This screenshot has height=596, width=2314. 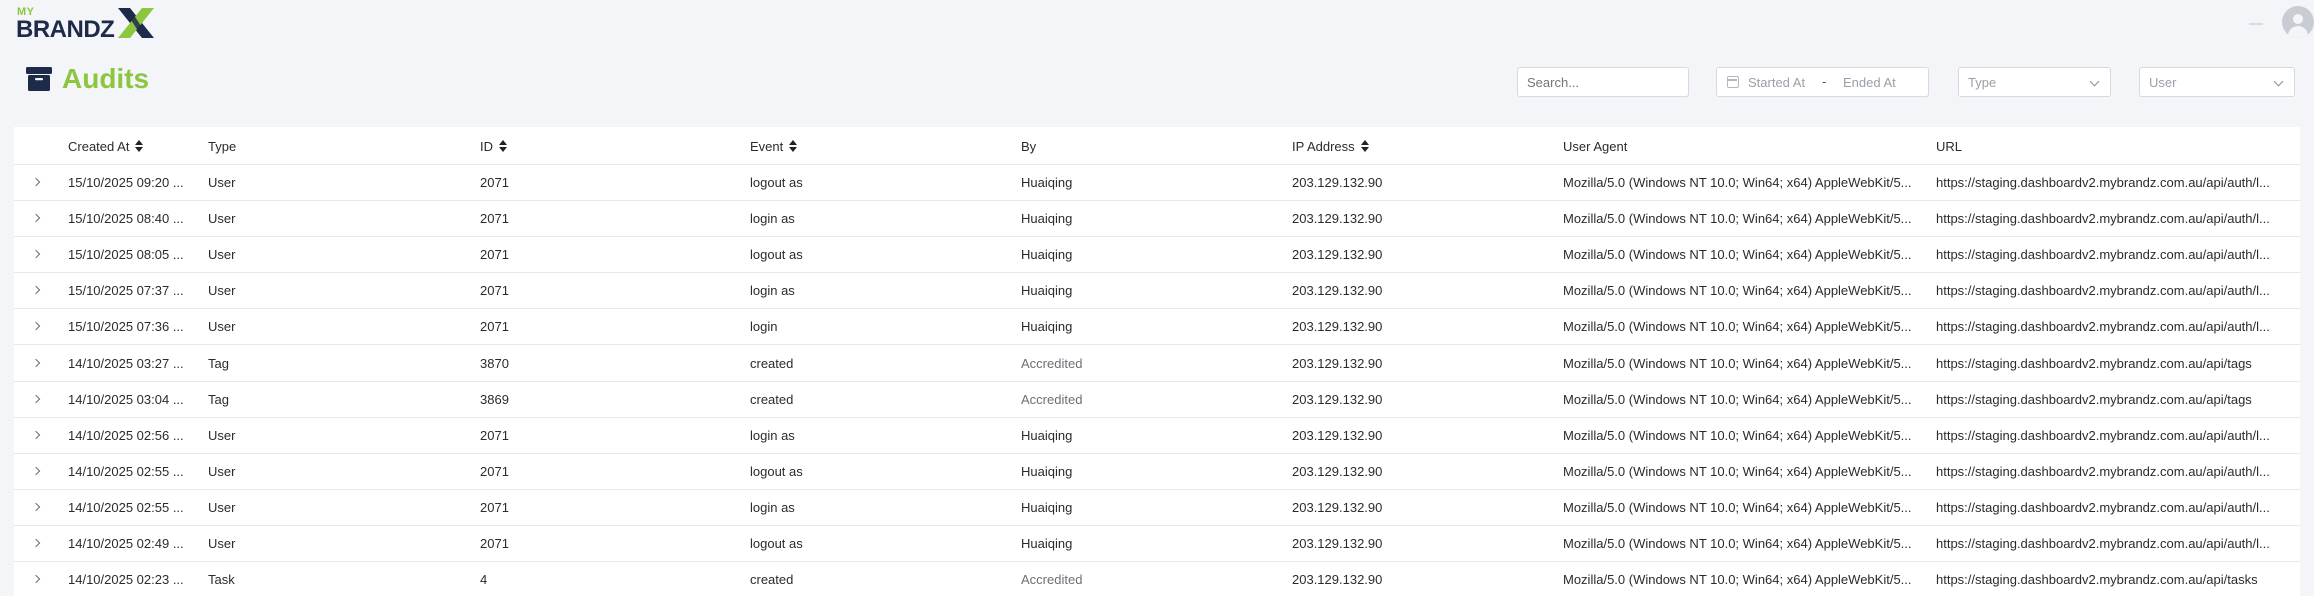 I want to click on logo-brand-text: BRANDZ, so click(x=65, y=29).